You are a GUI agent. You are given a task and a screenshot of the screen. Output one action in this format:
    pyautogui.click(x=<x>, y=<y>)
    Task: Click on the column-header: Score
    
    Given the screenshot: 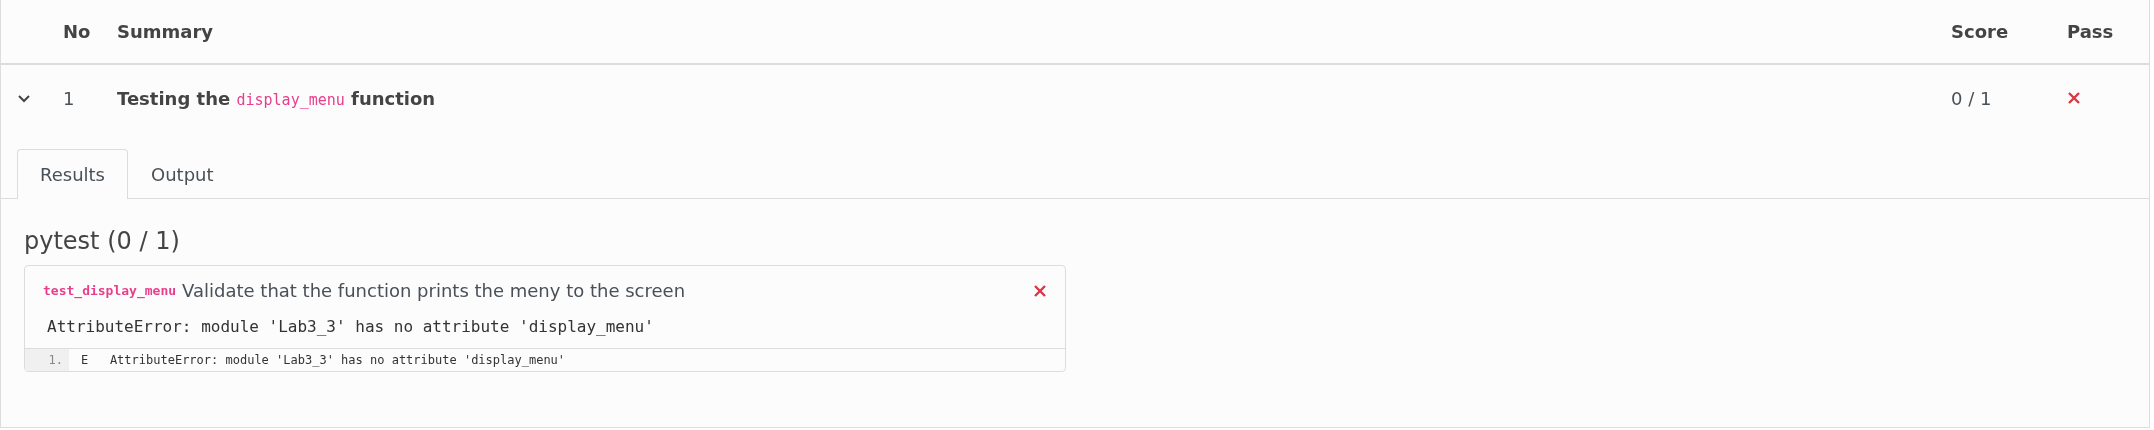 What is the action you would take?
    pyautogui.click(x=1980, y=31)
    